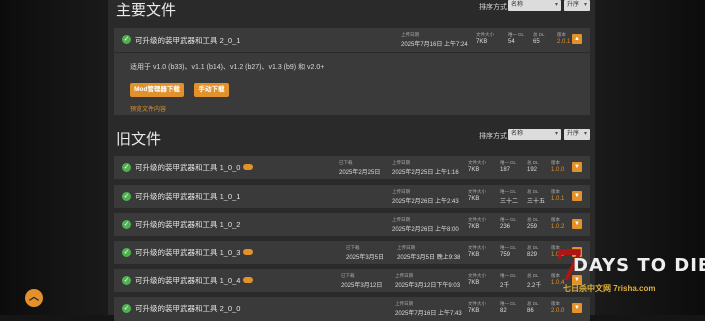 This screenshot has width=705, height=321. What do you see at coordinates (425, 173) in the screenshot?
I see `upload-date: 2025年2月25日 上午1:16` at bounding box center [425, 173].